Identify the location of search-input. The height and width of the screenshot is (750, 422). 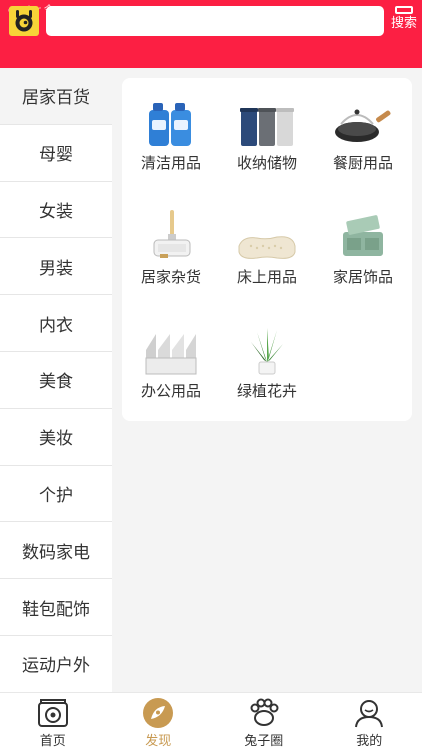
(215, 21).